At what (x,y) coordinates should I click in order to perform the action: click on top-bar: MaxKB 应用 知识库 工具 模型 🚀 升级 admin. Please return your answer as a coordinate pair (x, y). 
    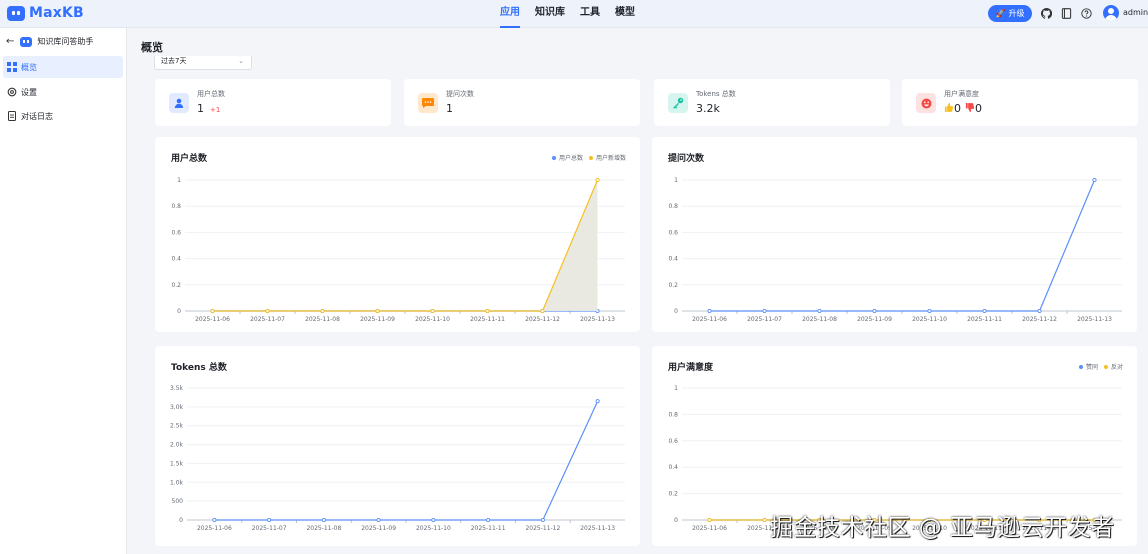
    Looking at the image, I should click on (574, 14).